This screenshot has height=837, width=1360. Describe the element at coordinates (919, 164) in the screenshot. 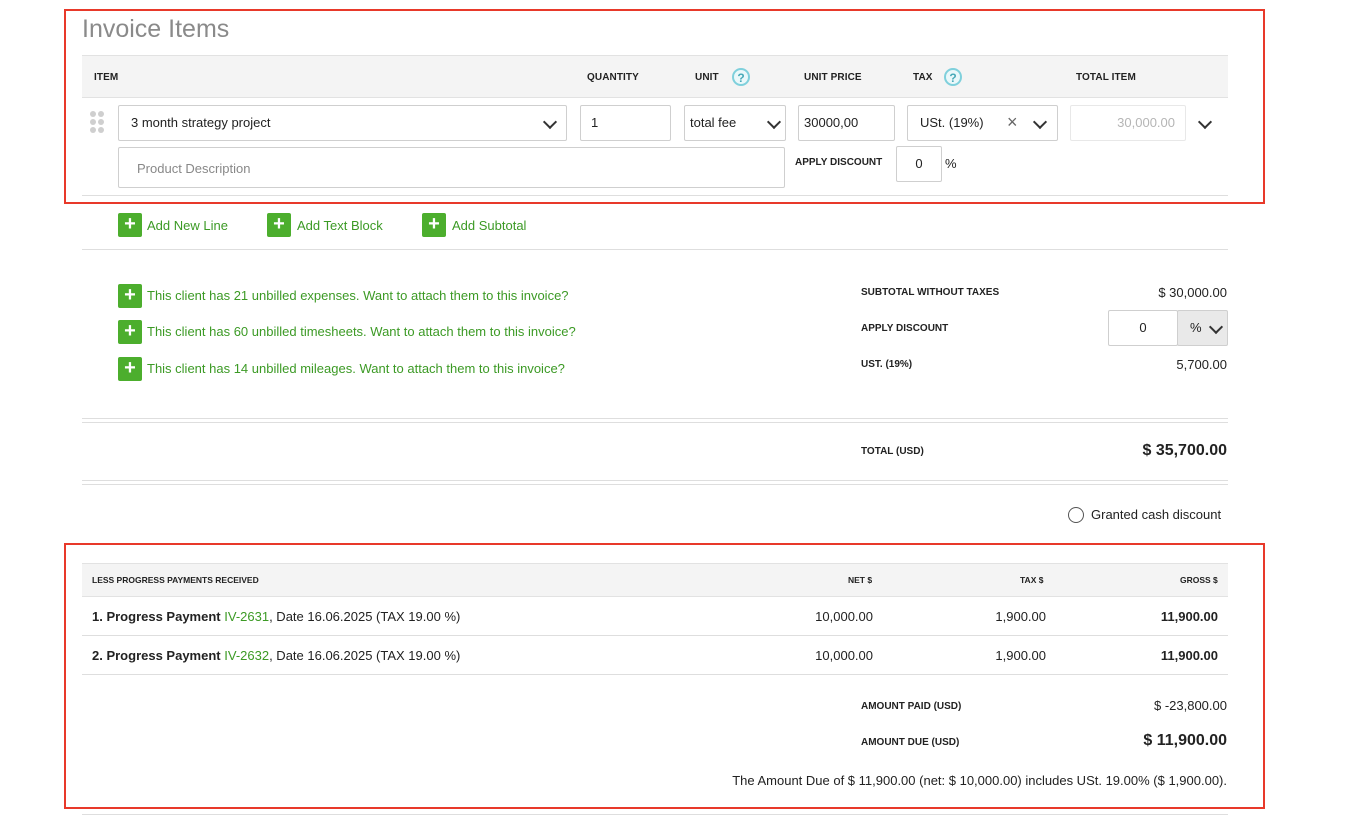

I see `line-discount-input: 0` at that location.